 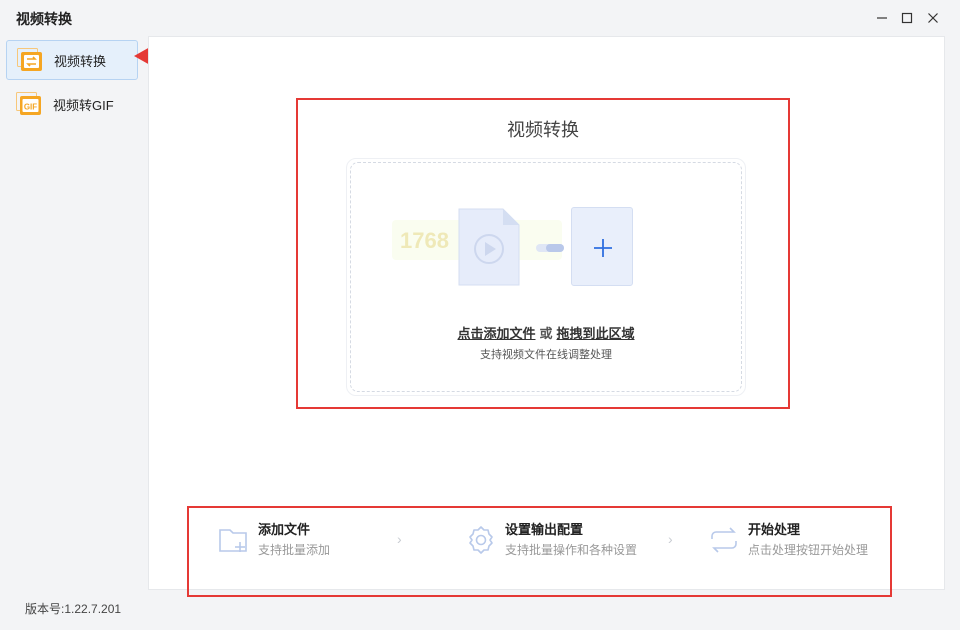 What do you see at coordinates (233, 540) in the screenshot?
I see `folder-add-icon` at bounding box center [233, 540].